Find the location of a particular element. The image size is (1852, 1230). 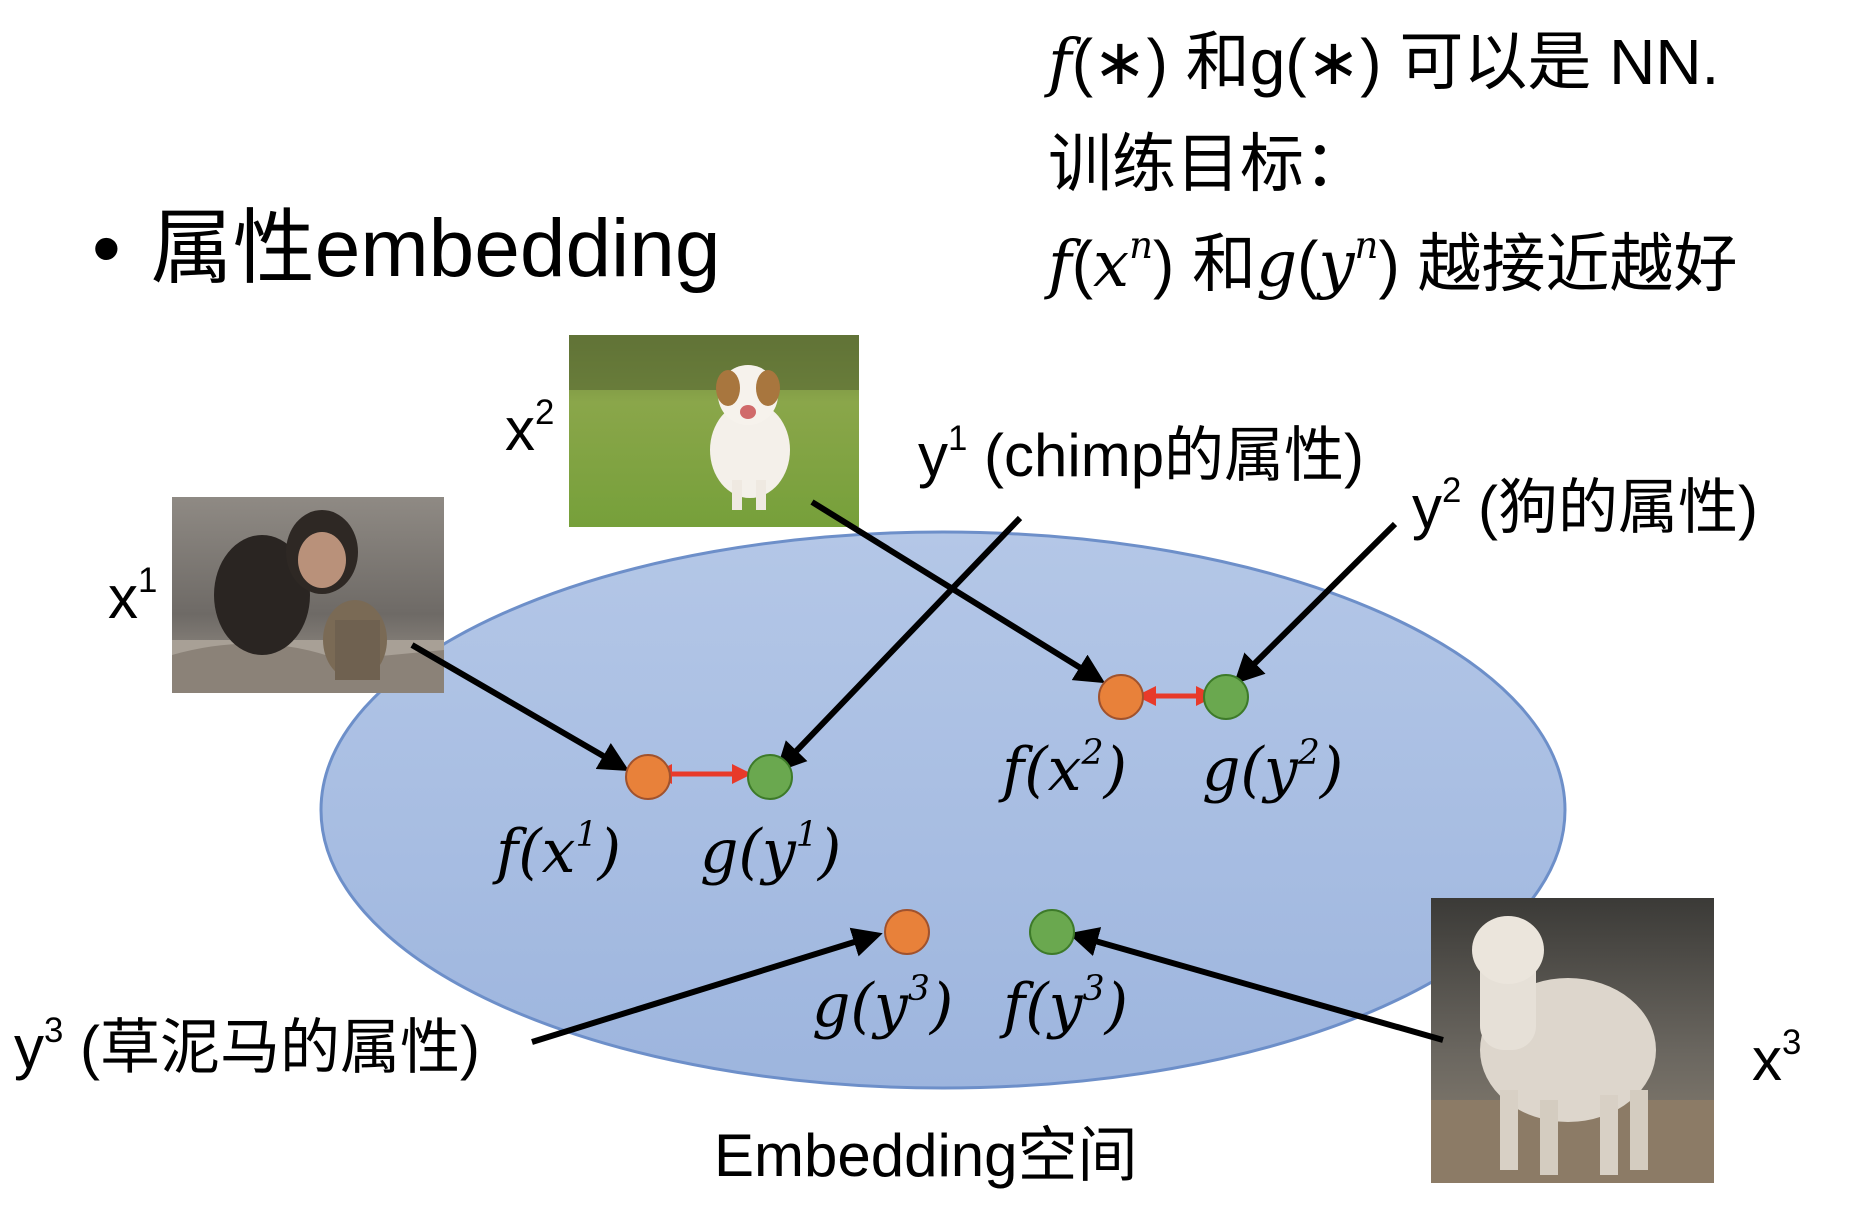

f-y3-point is located at coordinates (1052, 932).